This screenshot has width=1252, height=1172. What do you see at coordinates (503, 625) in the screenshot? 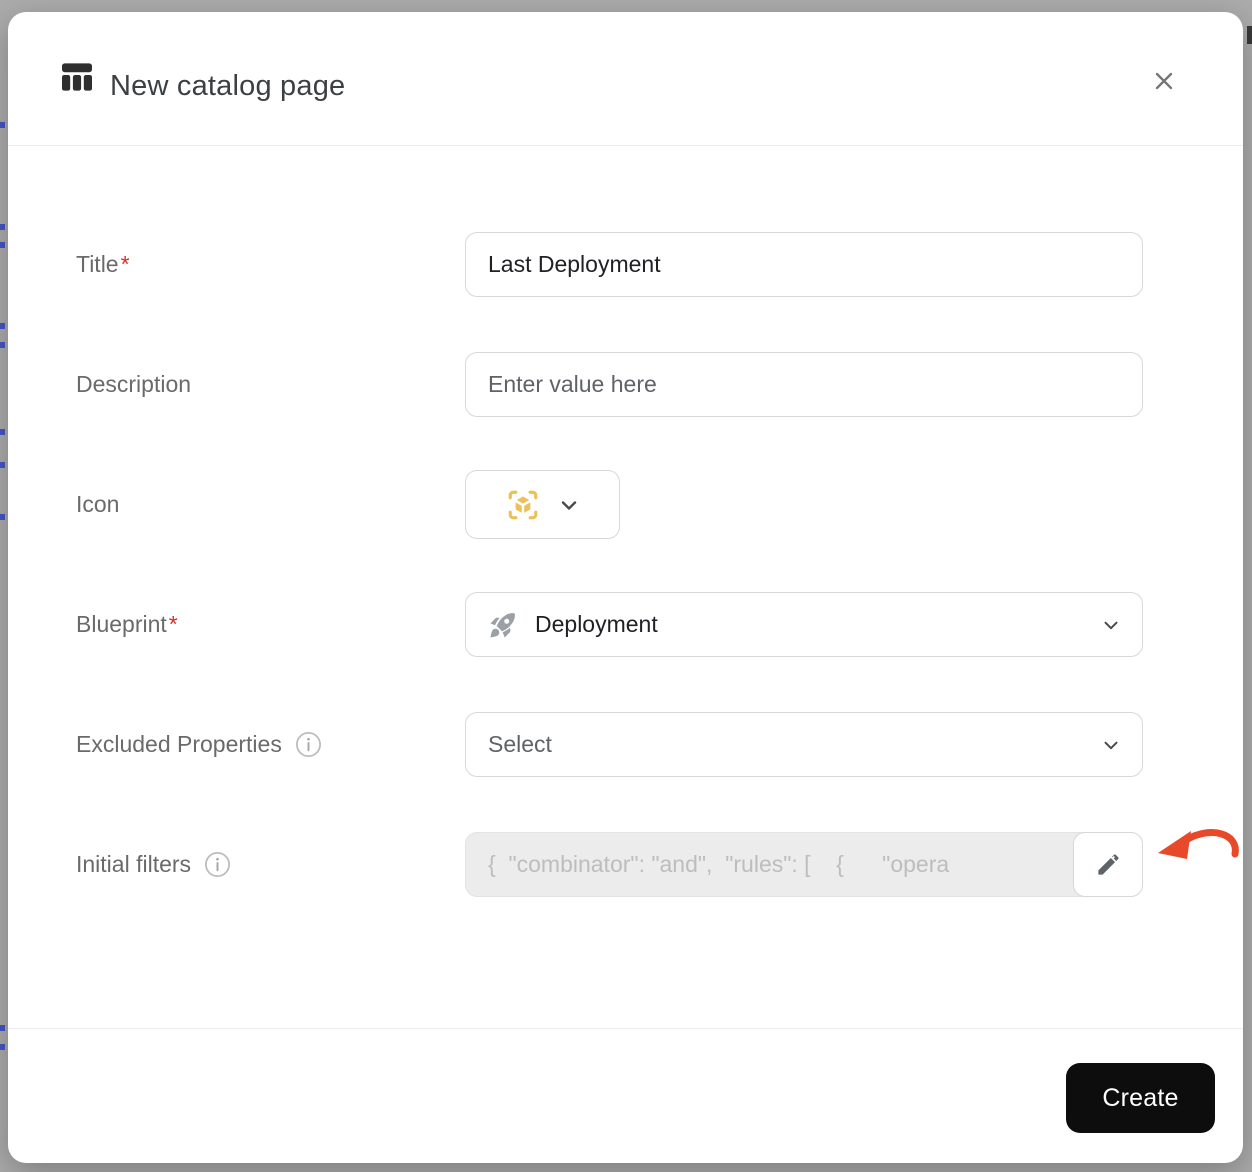
I see `rocket-icon` at bounding box center [503, 625].